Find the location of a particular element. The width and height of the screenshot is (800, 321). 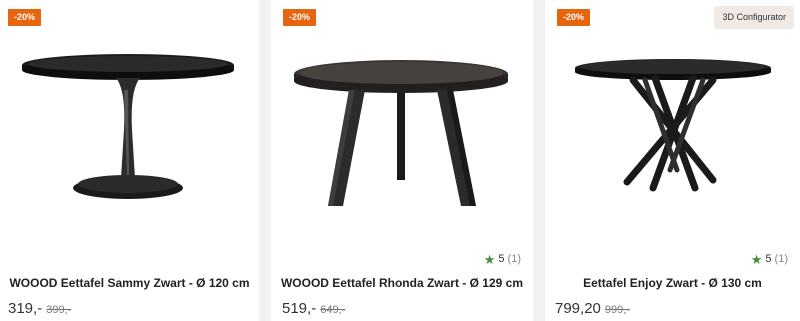

price-block: 519,- 649,- is located at coordinates (313, 308).